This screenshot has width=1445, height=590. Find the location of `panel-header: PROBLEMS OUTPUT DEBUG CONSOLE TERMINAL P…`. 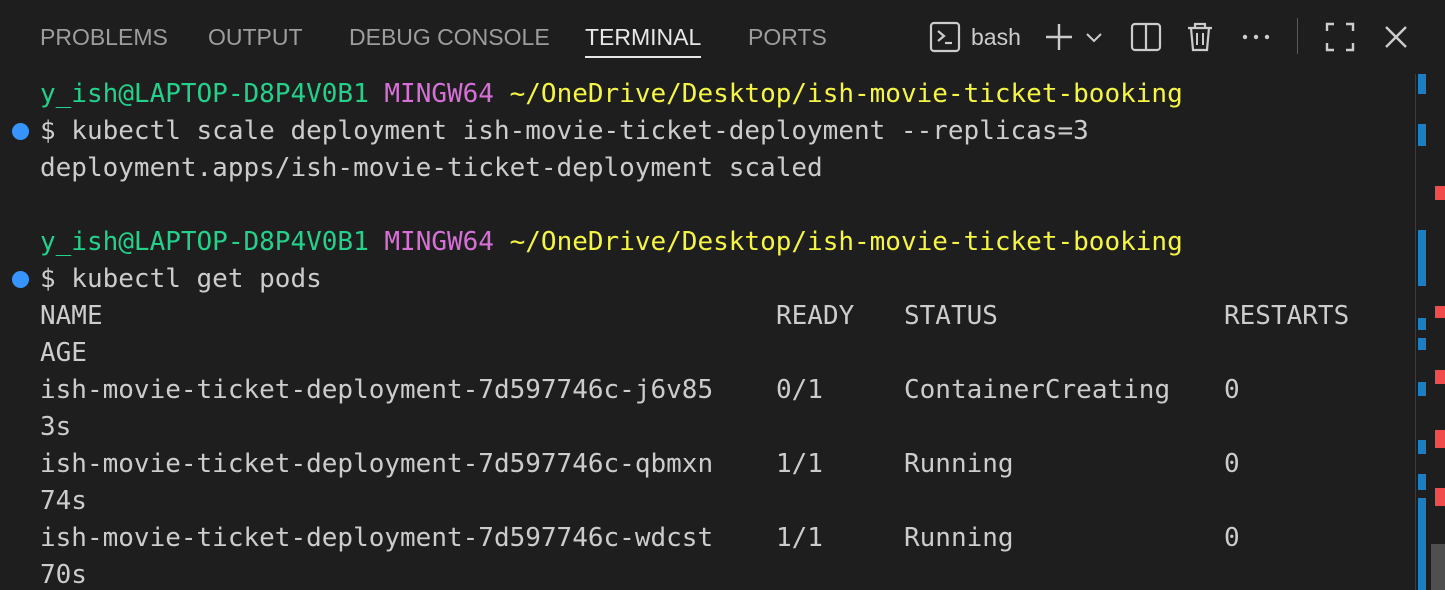

panel-header: PROBLEMS OUTPUT DEBUG CONSOLE TERMINAL P… is located at coordinates (722, 37).